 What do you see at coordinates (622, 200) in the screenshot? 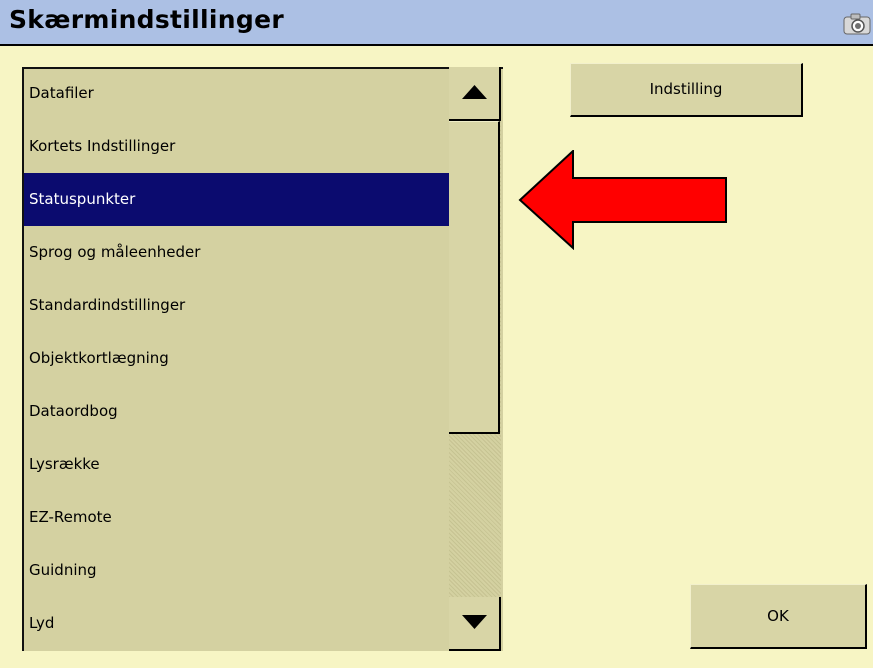
I see `red-left-arrow-icon` at bounding box center [622, 200].